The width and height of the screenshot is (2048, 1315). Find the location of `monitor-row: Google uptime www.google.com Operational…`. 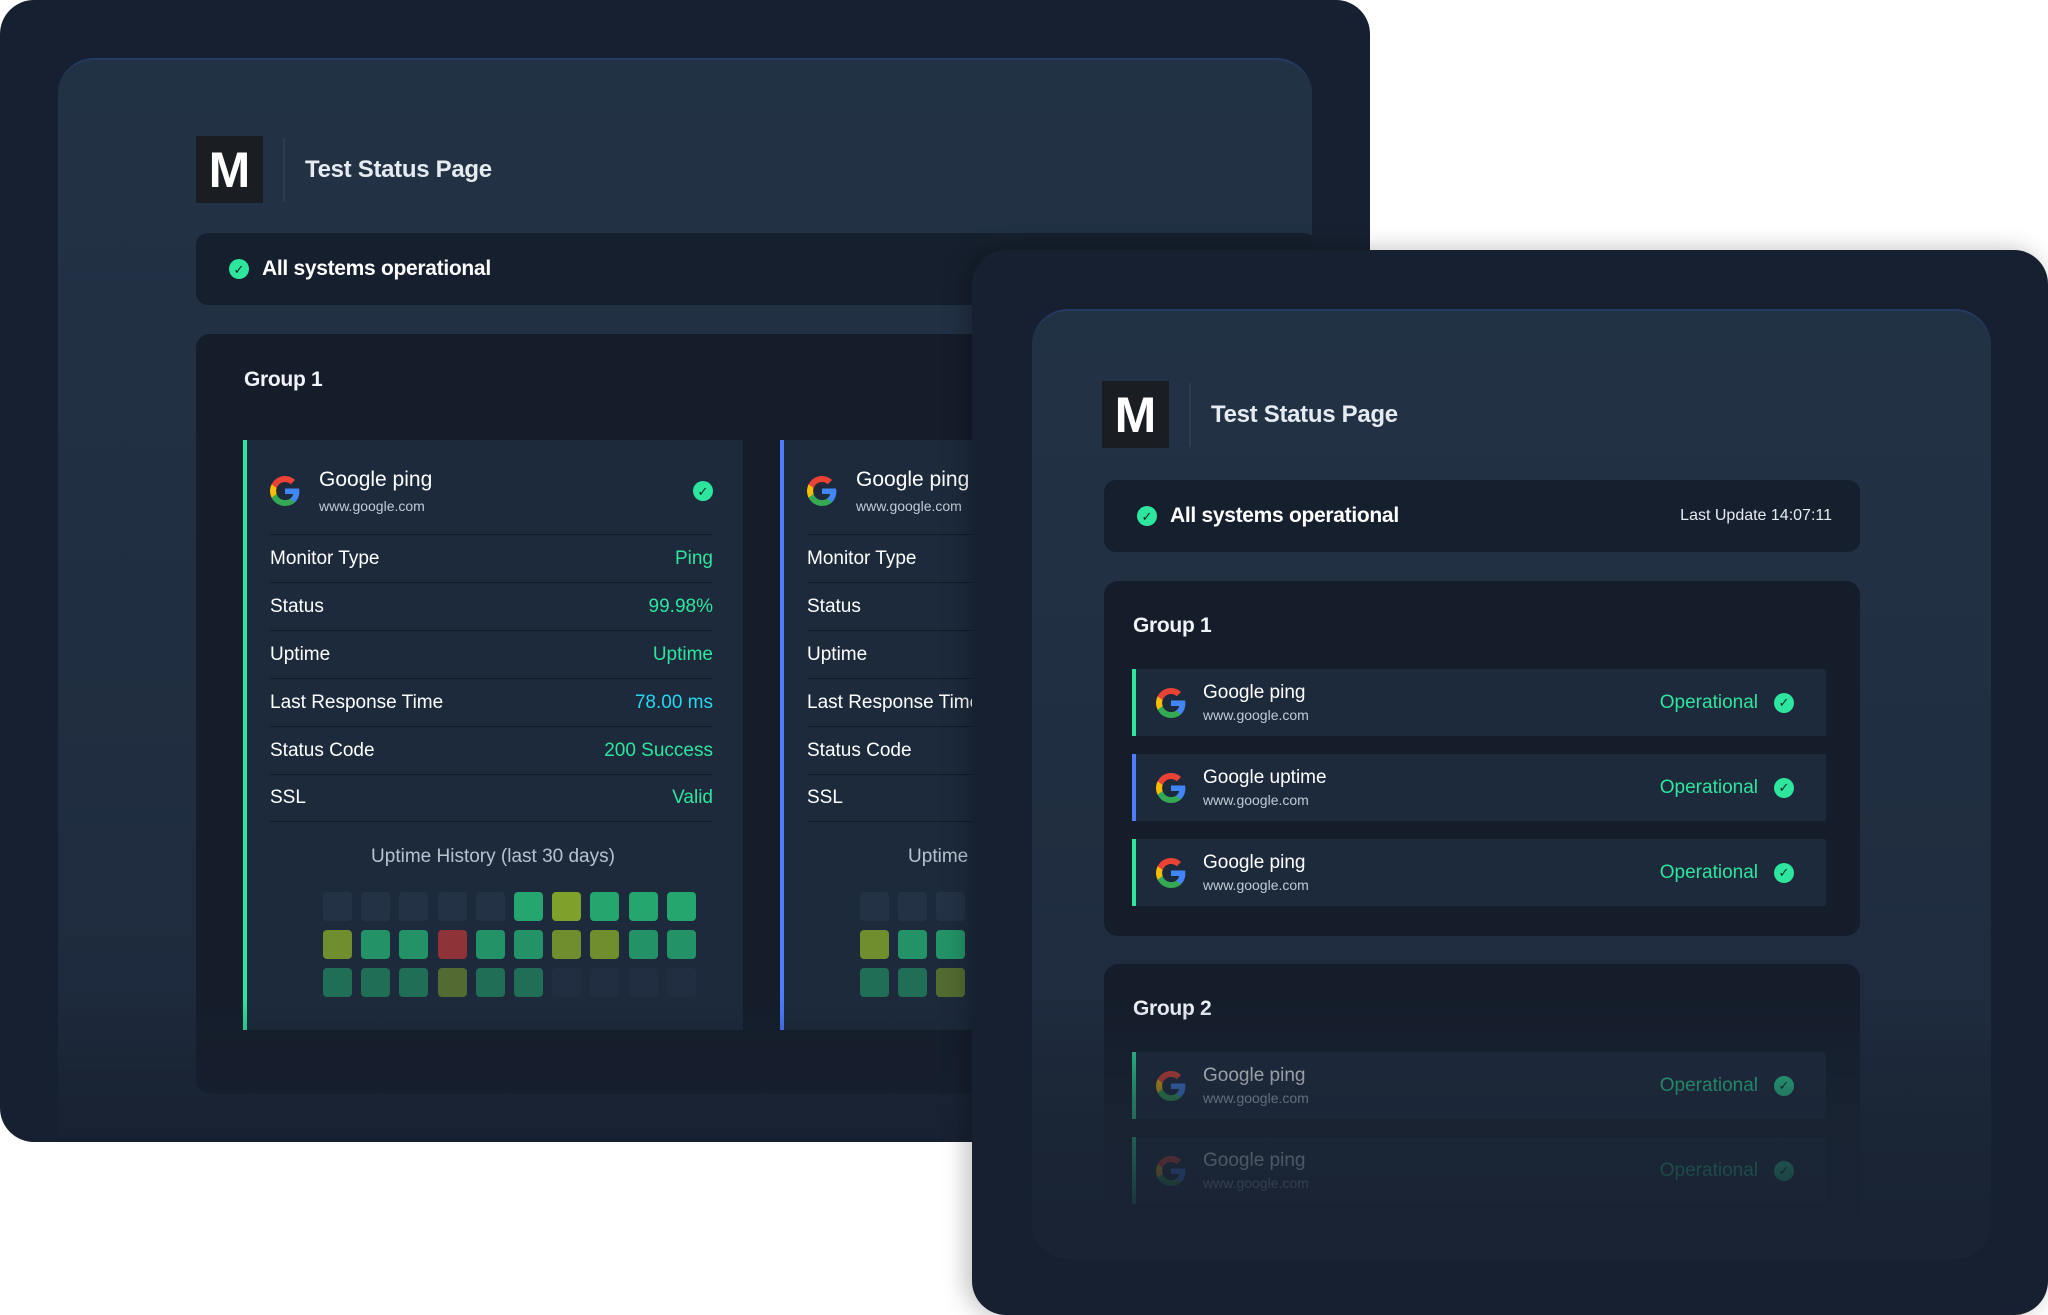

monitor-row: Google uptime www.google.com Operational… is located at coordinates (1479, 787).